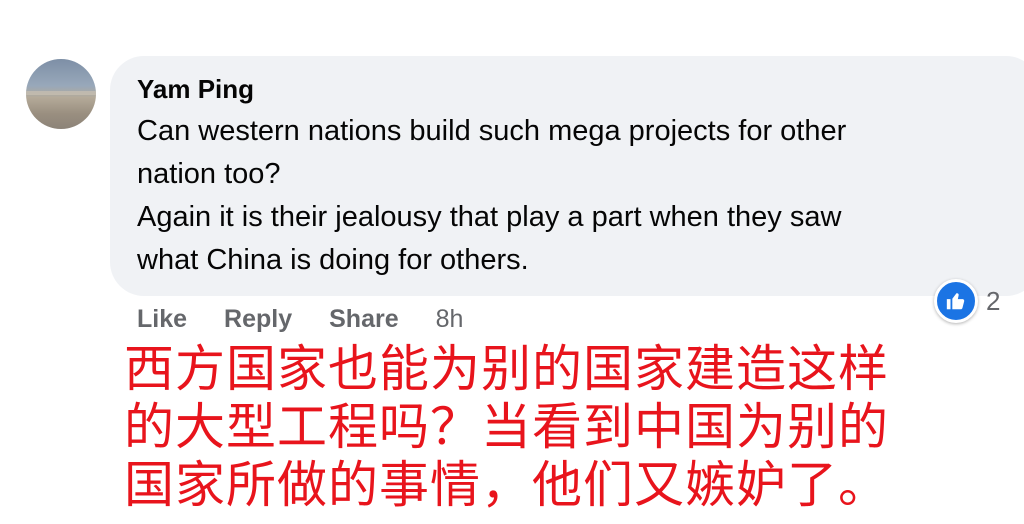 Image resolution: width=1024 pixels, height=524 pixels. Describe the element at coordinates (506, 427) in the screenshot. I see `translation-line: 的大型工程吗？当看到中国为别的` at that location.